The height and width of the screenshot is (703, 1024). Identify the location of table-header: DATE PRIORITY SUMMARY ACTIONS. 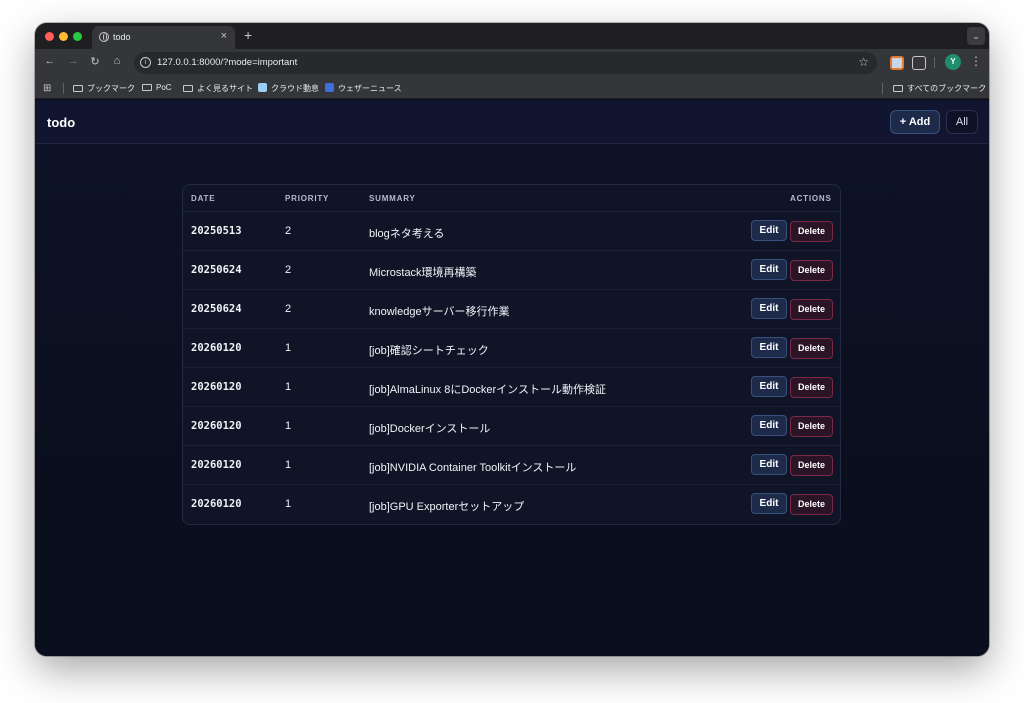
(511, 198).